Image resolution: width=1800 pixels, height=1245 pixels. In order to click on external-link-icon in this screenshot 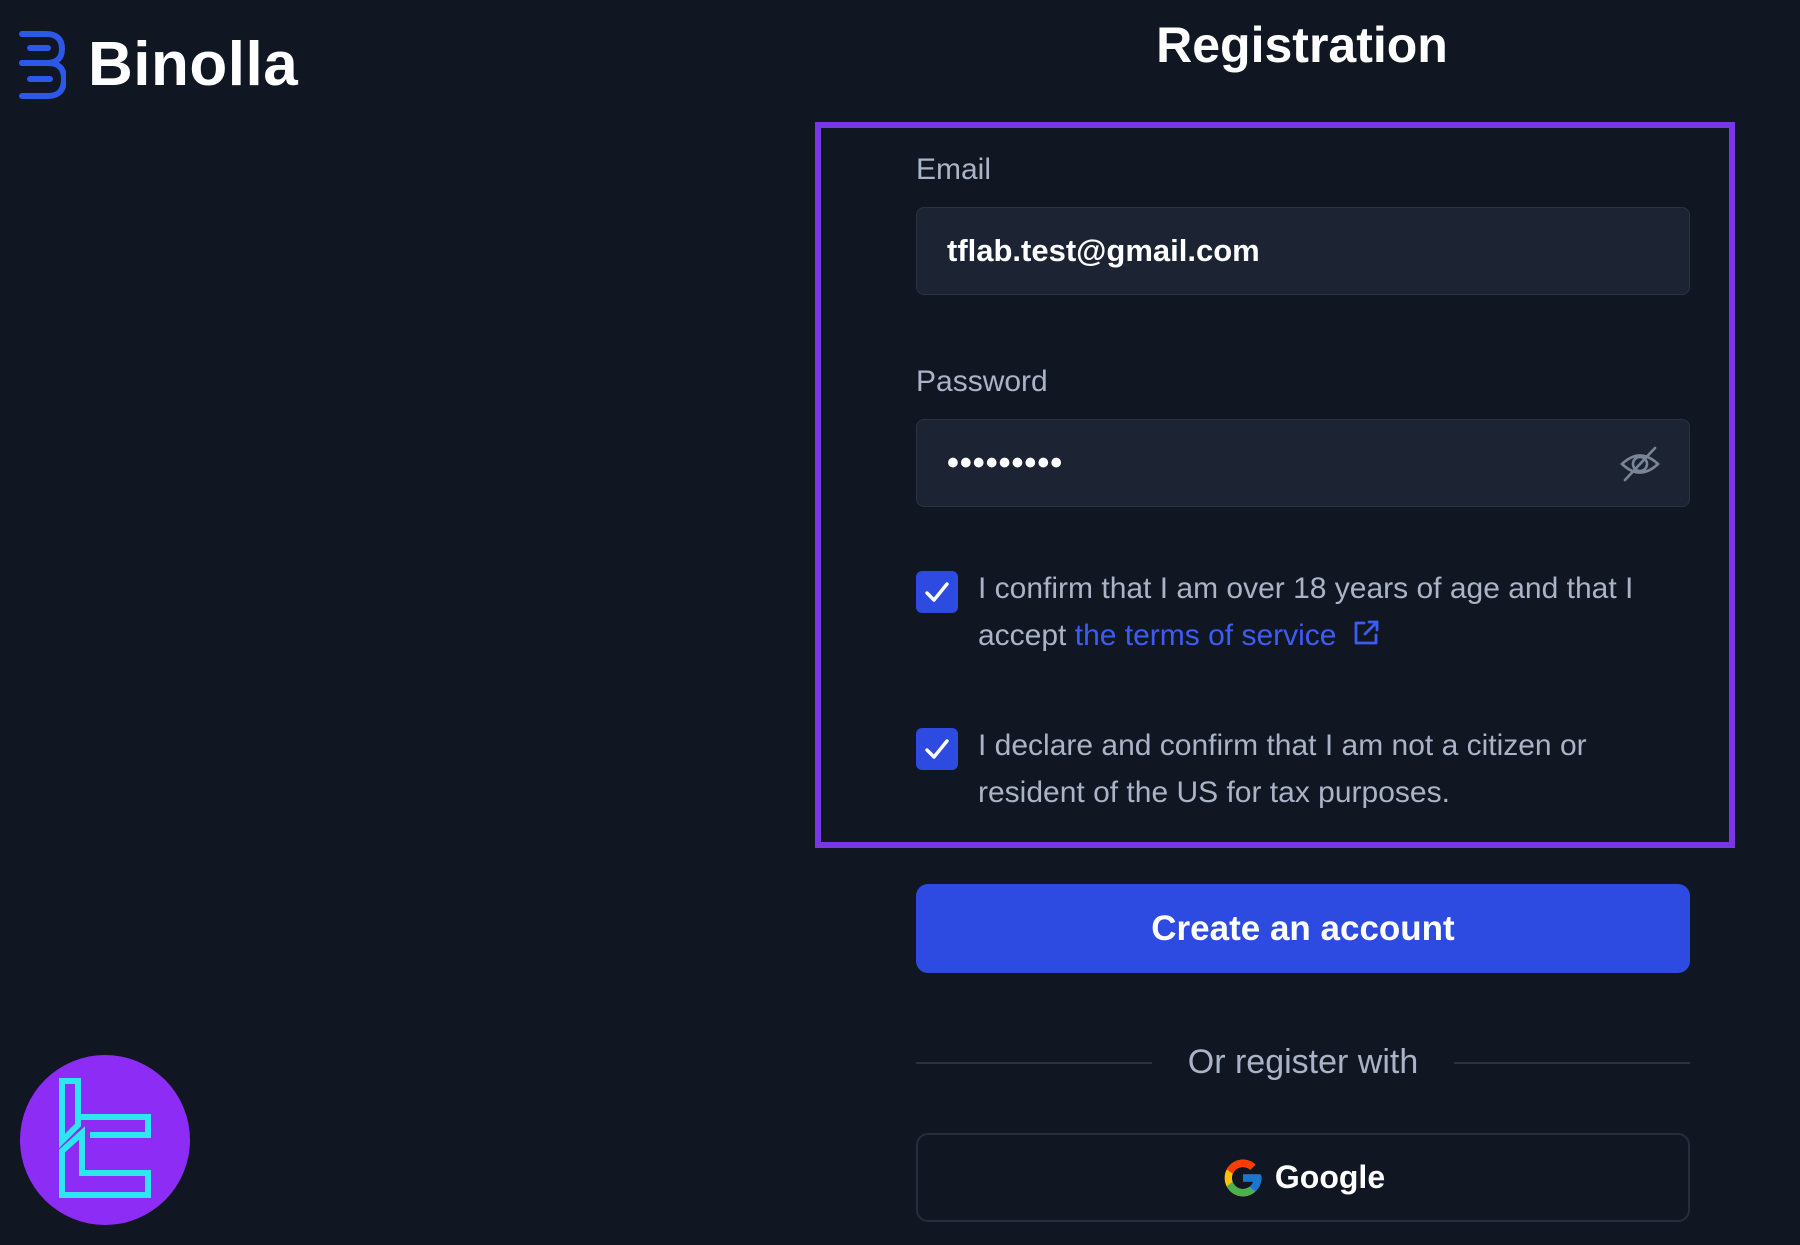, I will do `click(1366, 632)`.